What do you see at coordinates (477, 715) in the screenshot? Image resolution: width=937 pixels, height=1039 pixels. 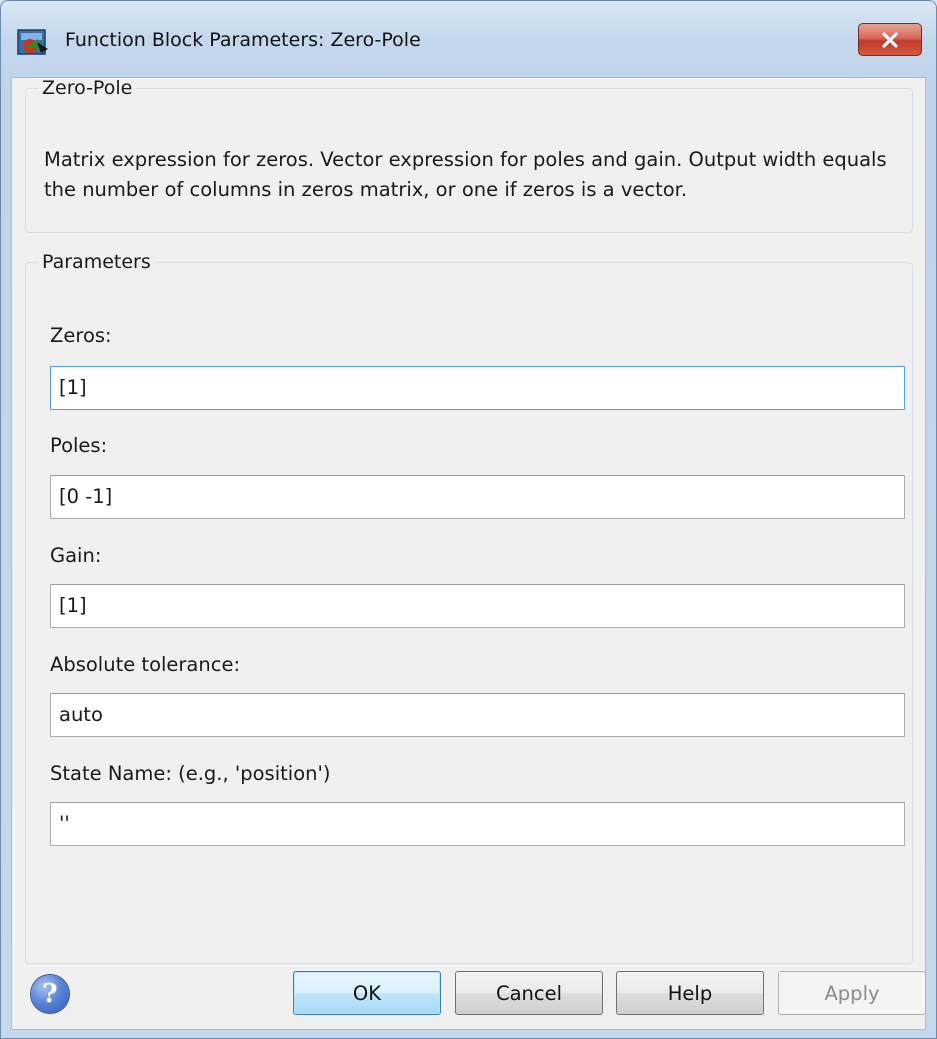 I see `absolute-tolerance-field: auto` at bounding box center [477, 715].